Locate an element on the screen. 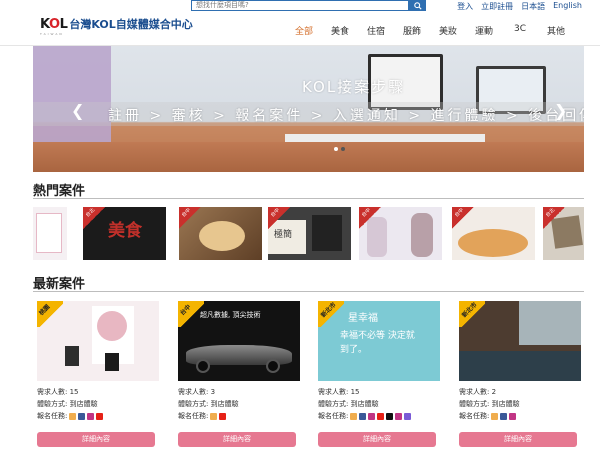  new-section-title: 最新案件 is located at coordinates (59, 284).